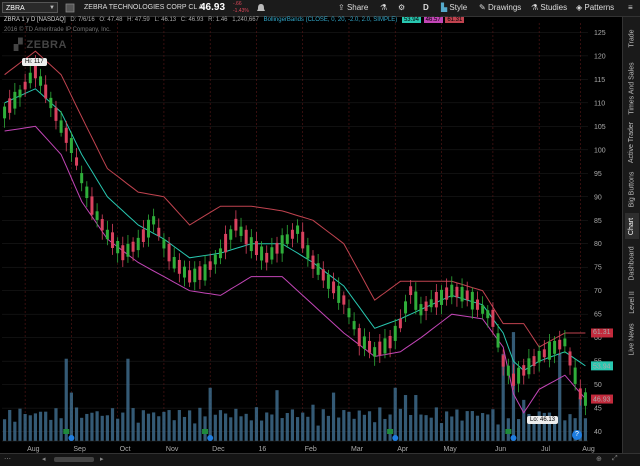  What do you see at coordinates (615, 459) in the screenshot?
I see `fit-icon: ⤢` at bounding box center [615, 459].